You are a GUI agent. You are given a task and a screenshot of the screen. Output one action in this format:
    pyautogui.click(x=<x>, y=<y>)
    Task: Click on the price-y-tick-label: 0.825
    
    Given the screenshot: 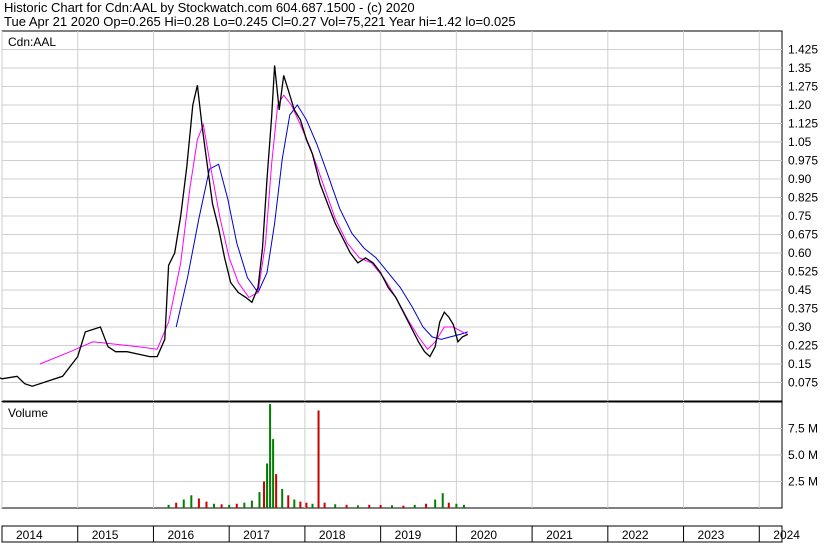 What is the action you would take?
    pyautogui.click(x=803, y=198)
    